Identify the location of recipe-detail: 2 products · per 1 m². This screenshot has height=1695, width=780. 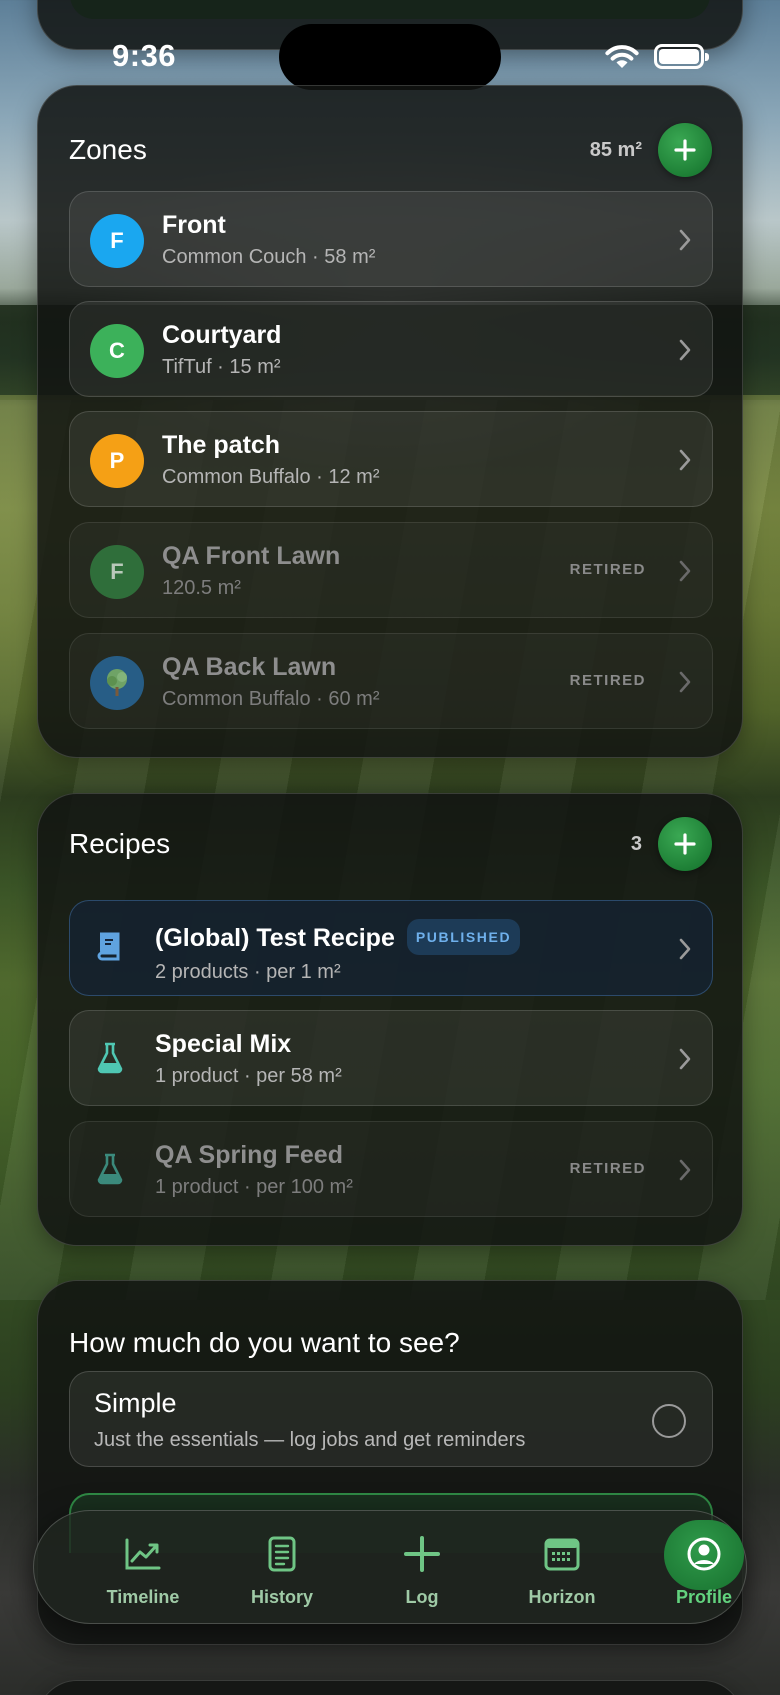
(248, 972).